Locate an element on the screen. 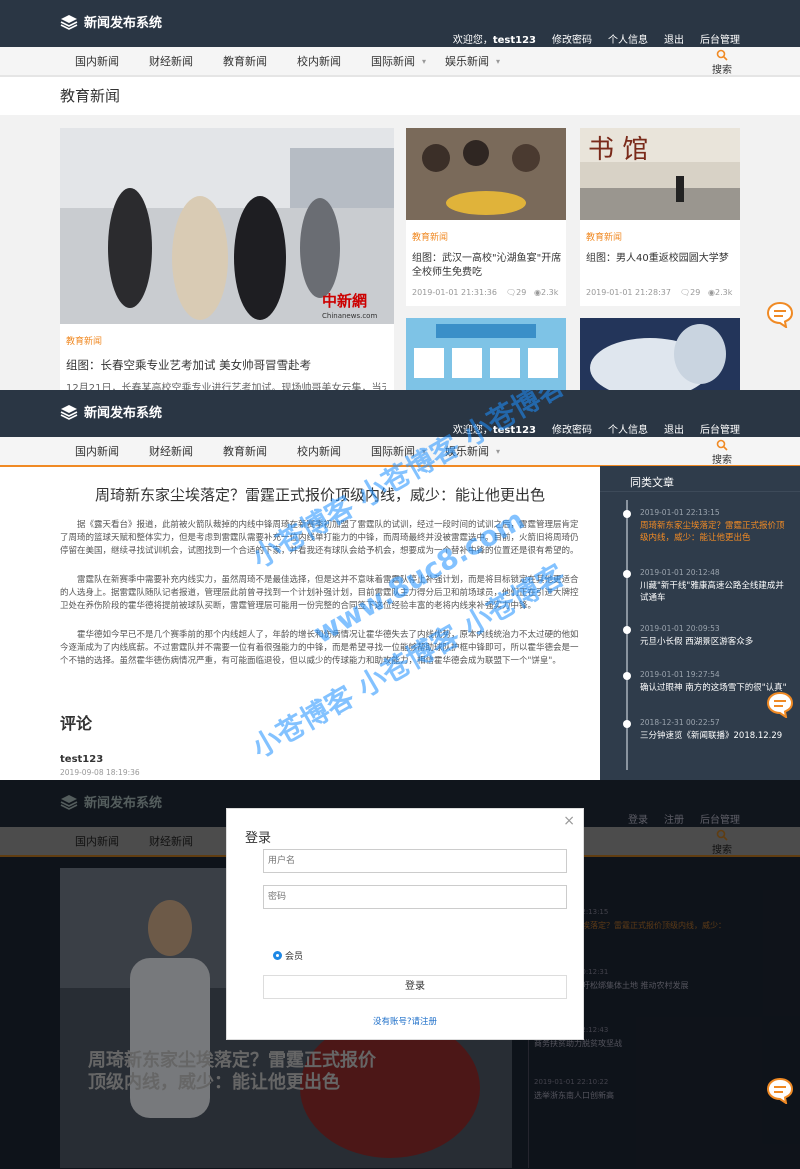 This screenshot has width=800, height=1169. featured-news-image: 中新網 Chinanews.com is located at coordinates (227, 226).